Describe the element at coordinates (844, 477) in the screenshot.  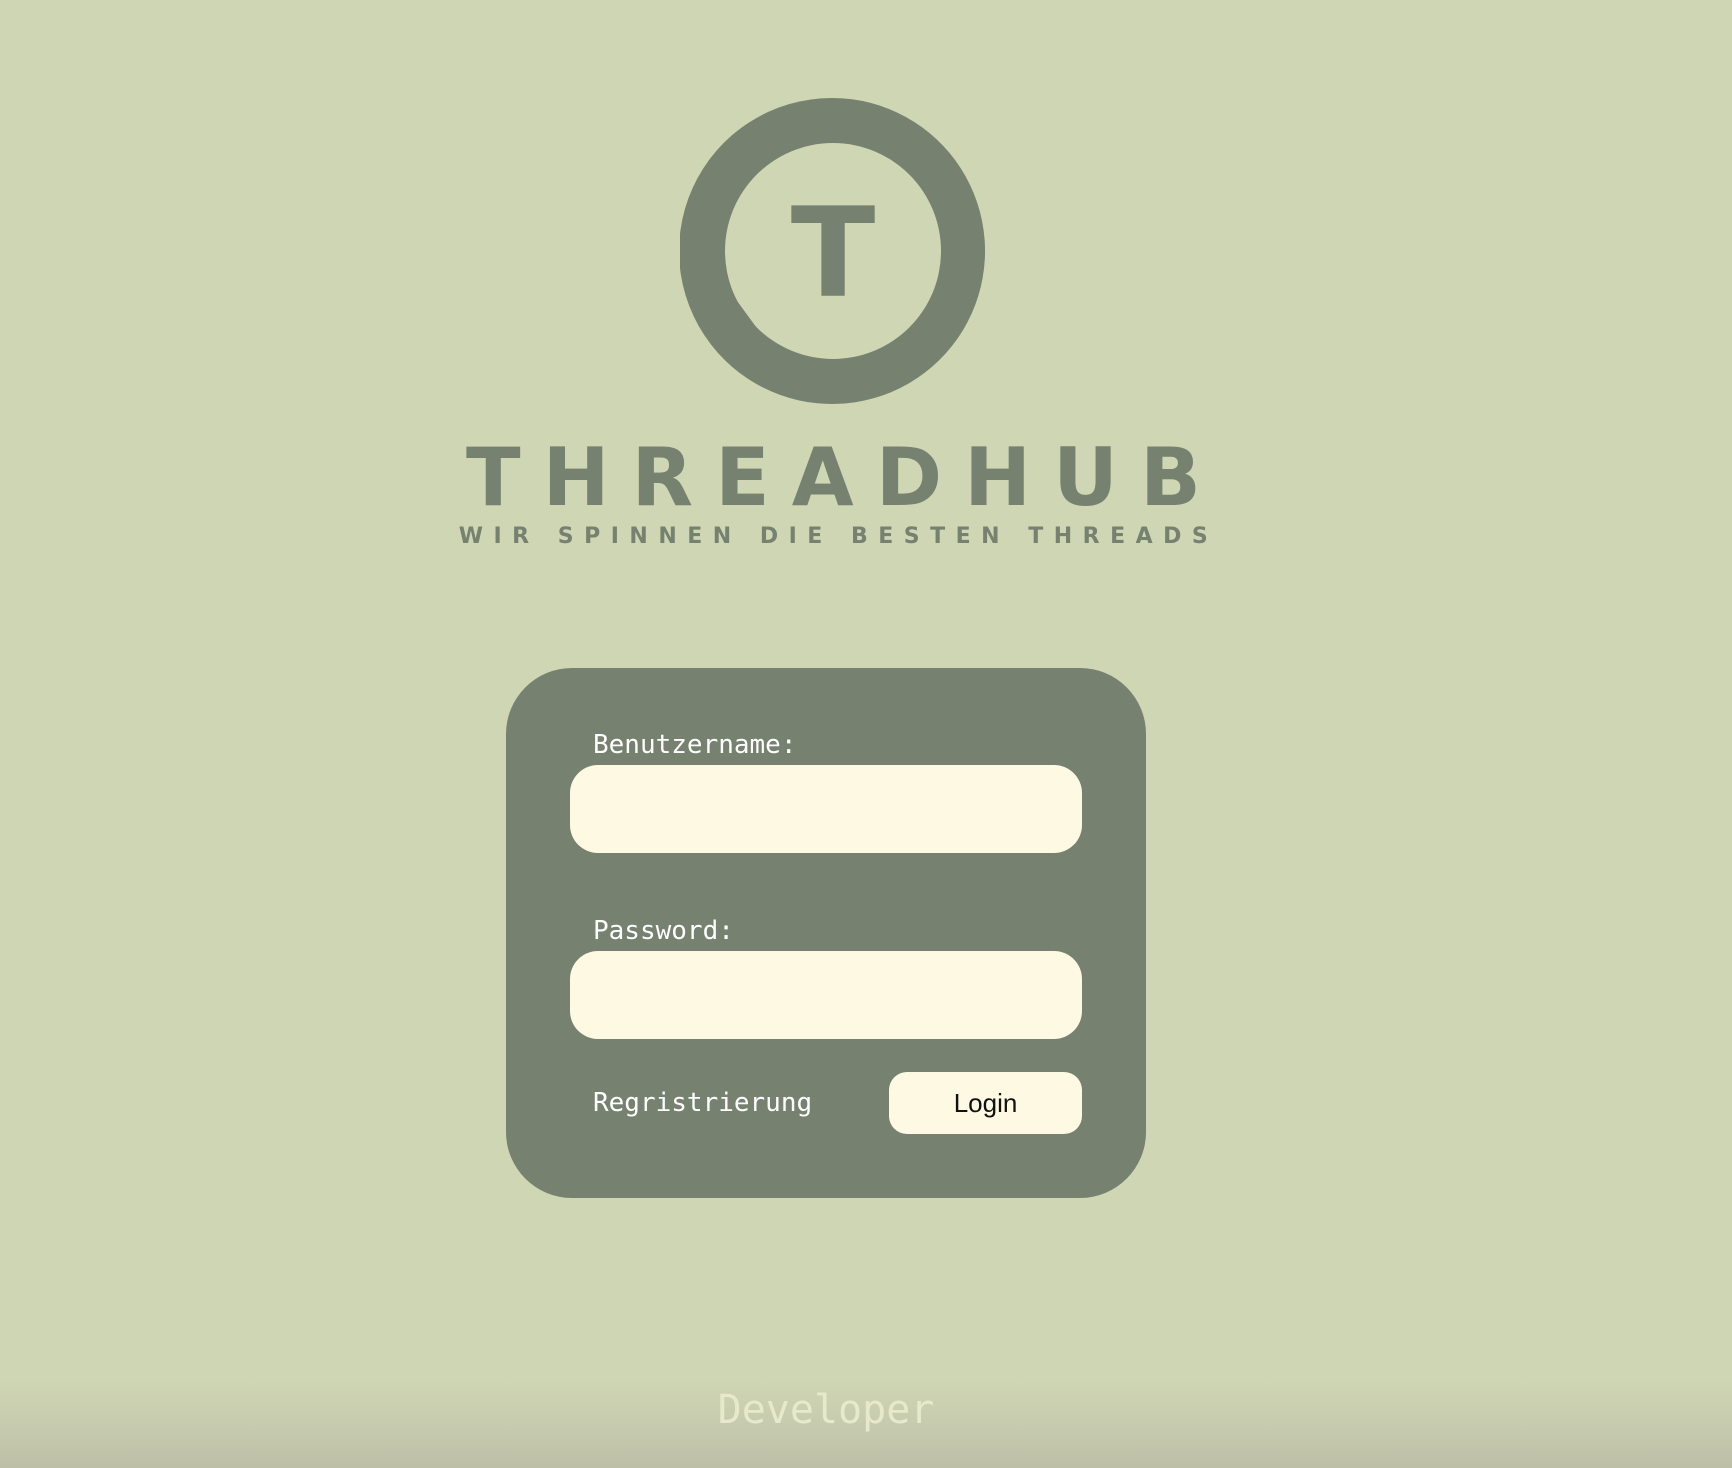
I see `brand-name: THREADHUB` at that location.